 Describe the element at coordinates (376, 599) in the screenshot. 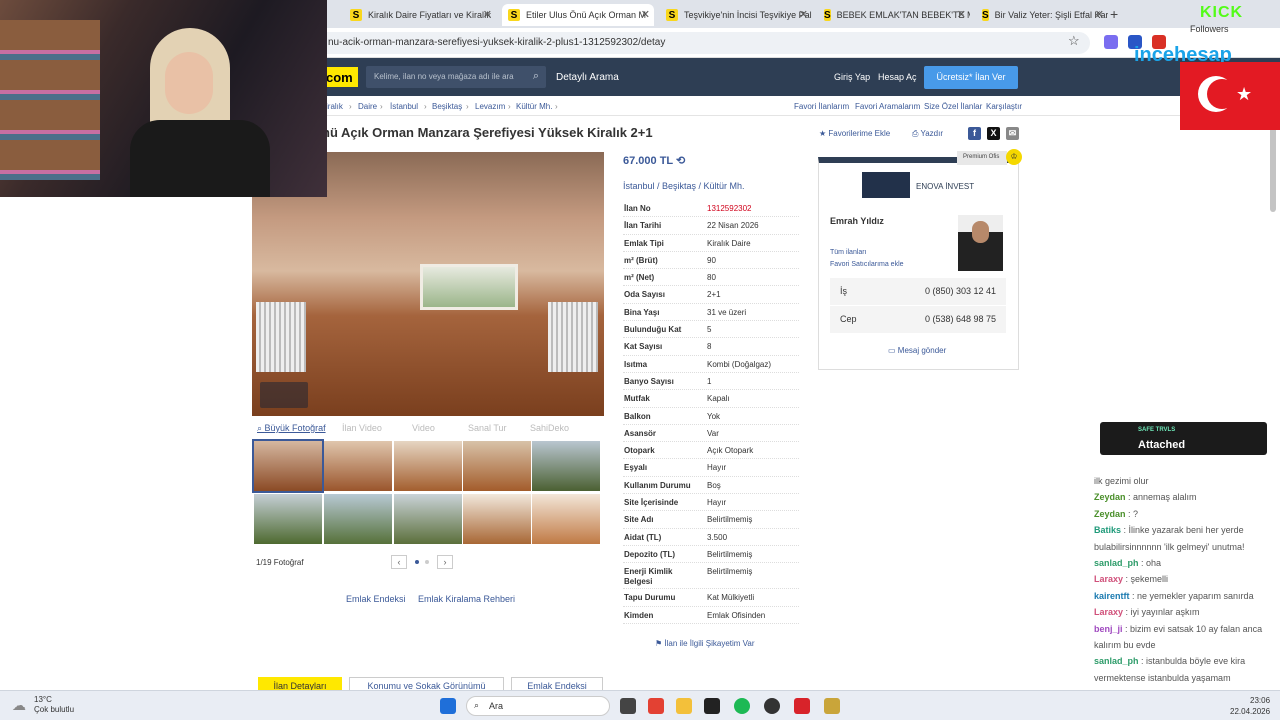

I see `real-estate-index-link: Emlak Endeksi` at that location.